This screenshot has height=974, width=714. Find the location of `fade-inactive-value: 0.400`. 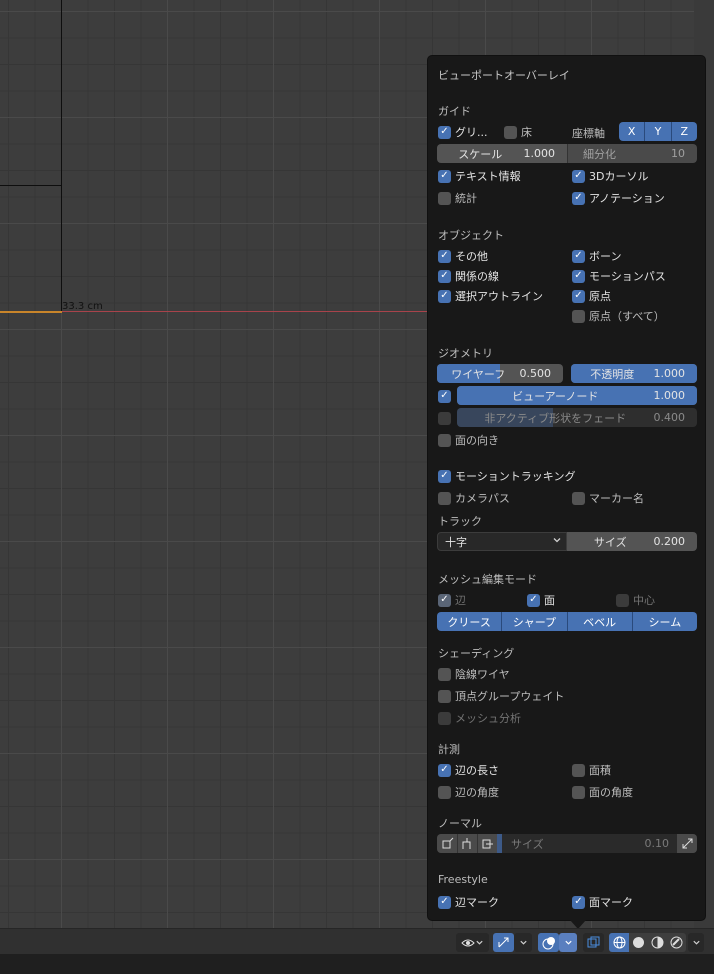

fade-inactive-value: 0.400 is located at coordinates (669, 417).